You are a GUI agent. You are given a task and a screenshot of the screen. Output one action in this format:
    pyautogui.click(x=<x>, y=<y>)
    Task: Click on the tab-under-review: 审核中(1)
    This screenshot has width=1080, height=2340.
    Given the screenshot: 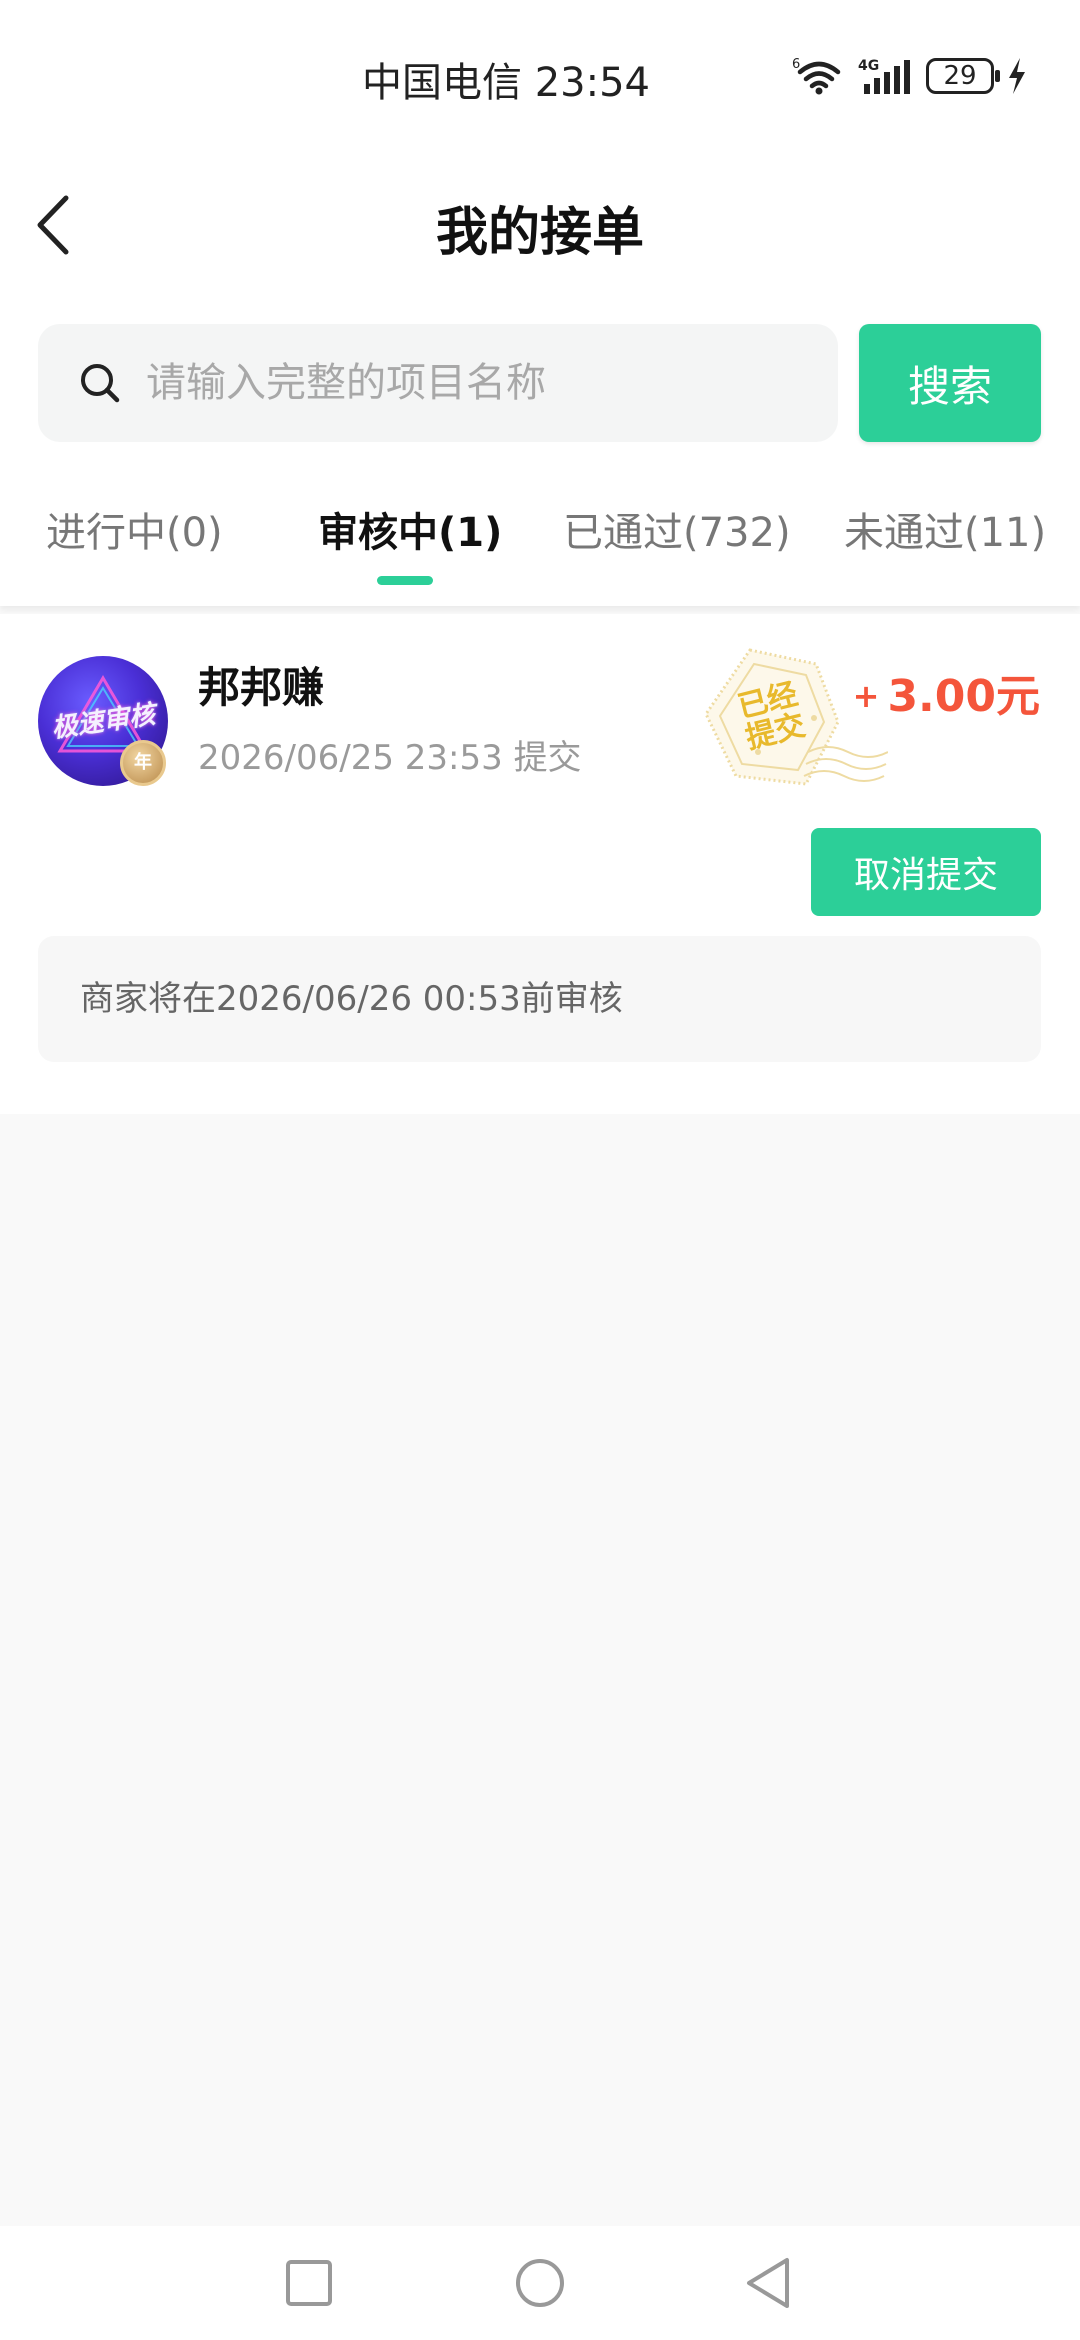 What is the action you would take?
    pyautogui.click(x=410, y=529)
    